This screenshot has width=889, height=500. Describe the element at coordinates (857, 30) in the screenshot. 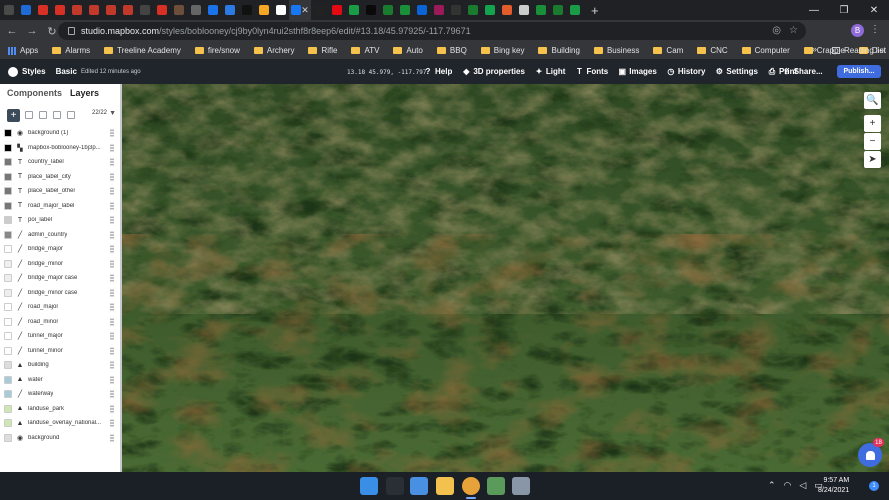

I see `profile-avatar: B` at that location.